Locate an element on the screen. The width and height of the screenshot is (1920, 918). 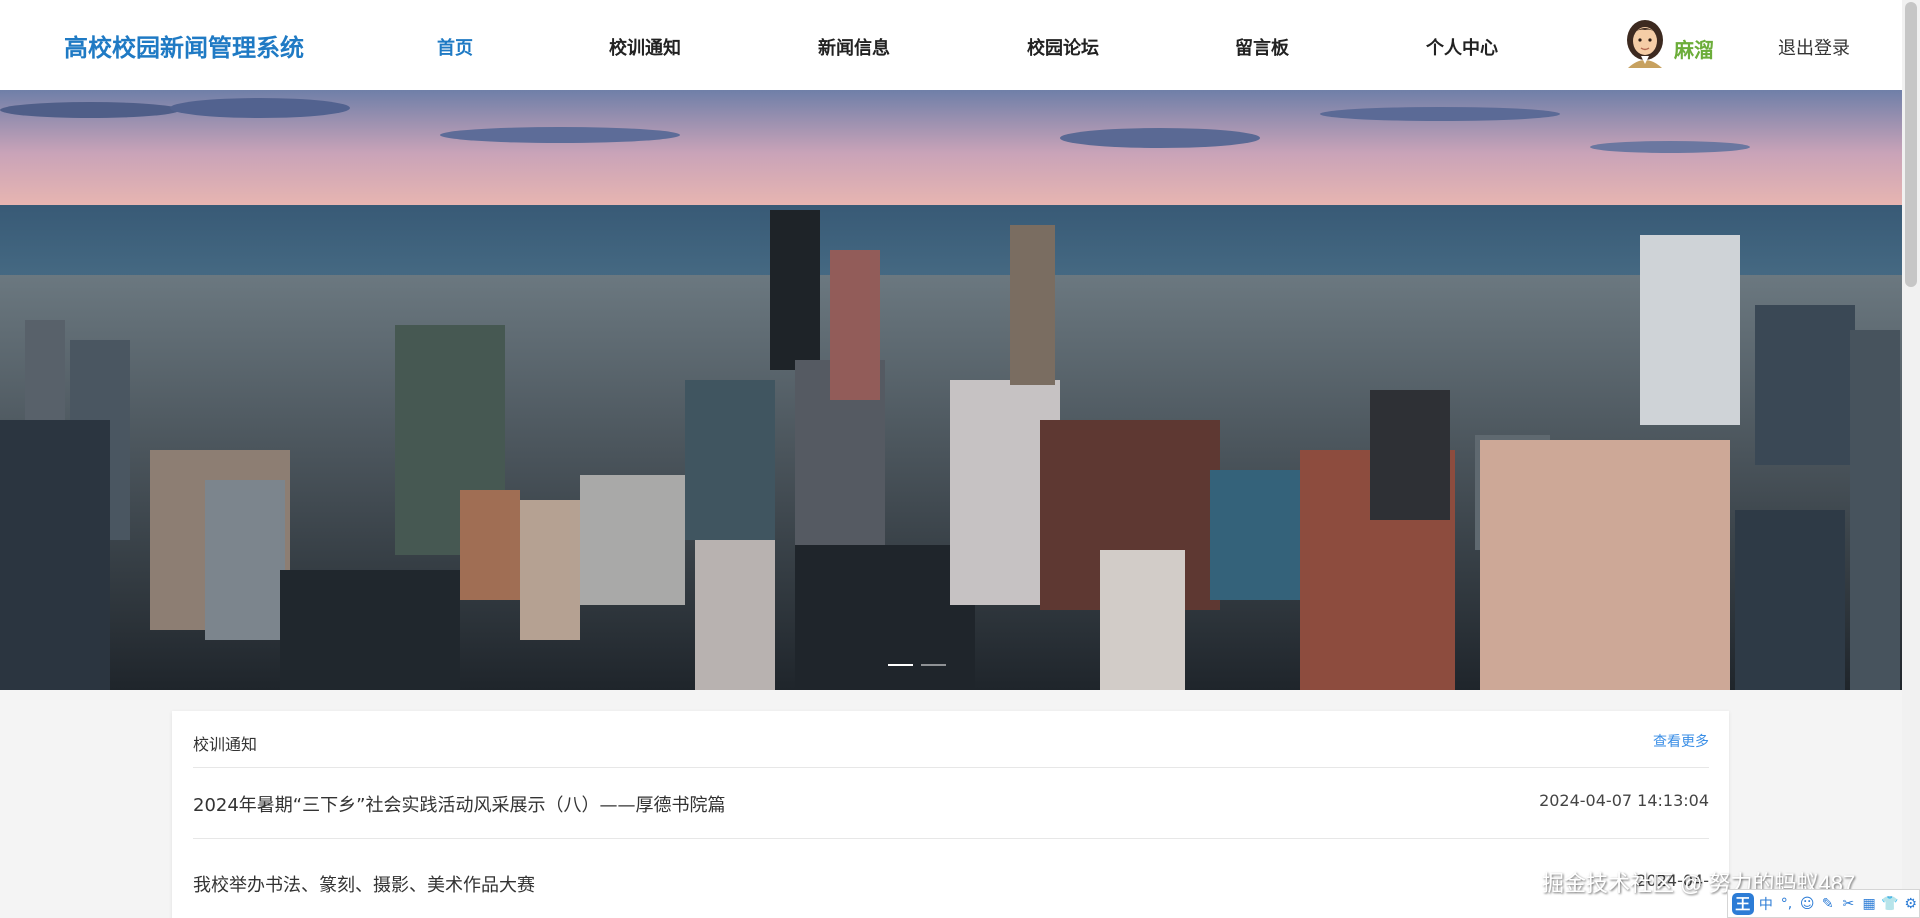
ime-pen-icon: ✎ is located at coordinates (1827, 904).